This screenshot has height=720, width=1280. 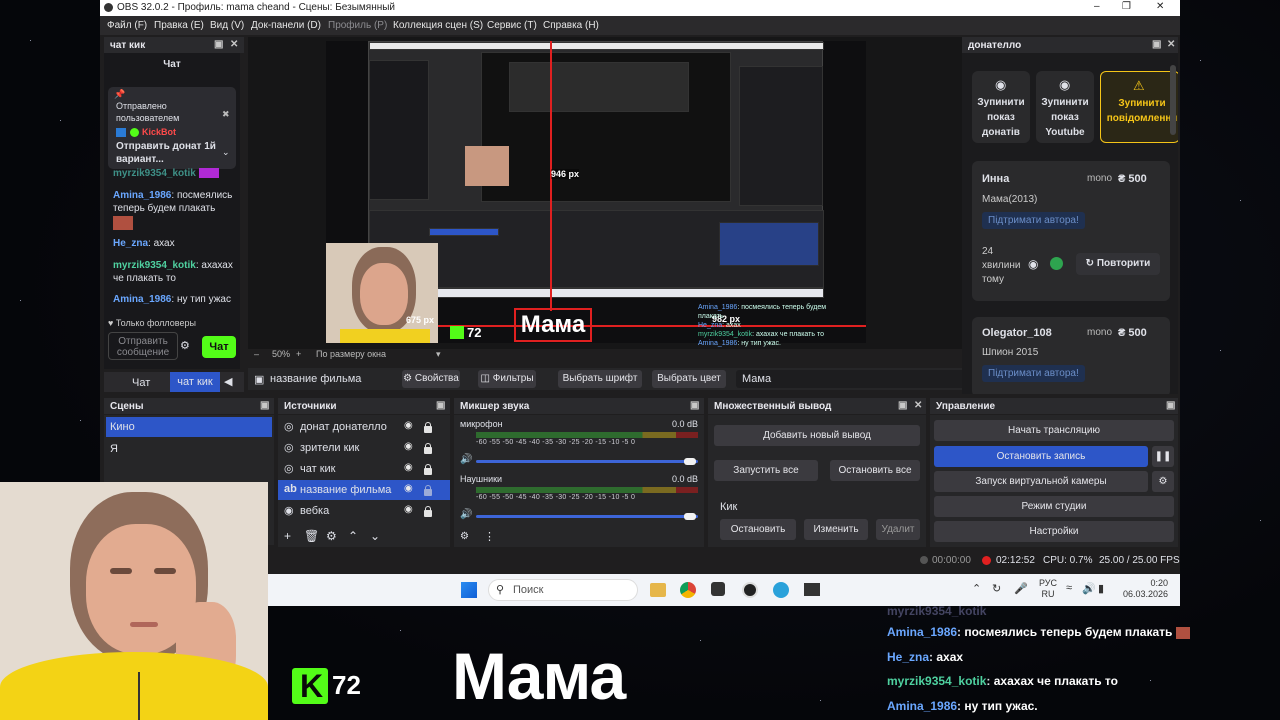 I want to click on menu-view: Вид (V), so click(x=227, y=25).